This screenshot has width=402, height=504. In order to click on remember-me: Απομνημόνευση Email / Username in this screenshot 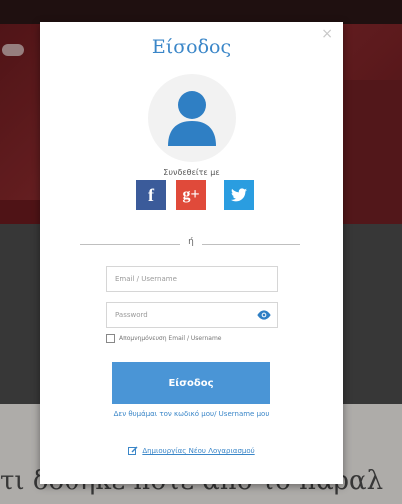, I will do `click(164, 338)`.